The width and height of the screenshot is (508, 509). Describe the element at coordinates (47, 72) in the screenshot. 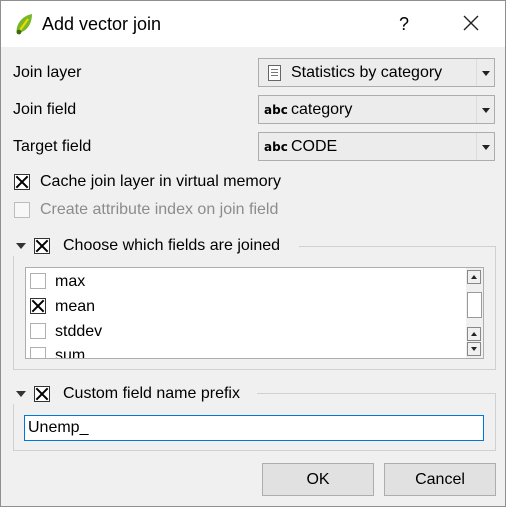

I see `join-layer-label: Join layer` at that location.